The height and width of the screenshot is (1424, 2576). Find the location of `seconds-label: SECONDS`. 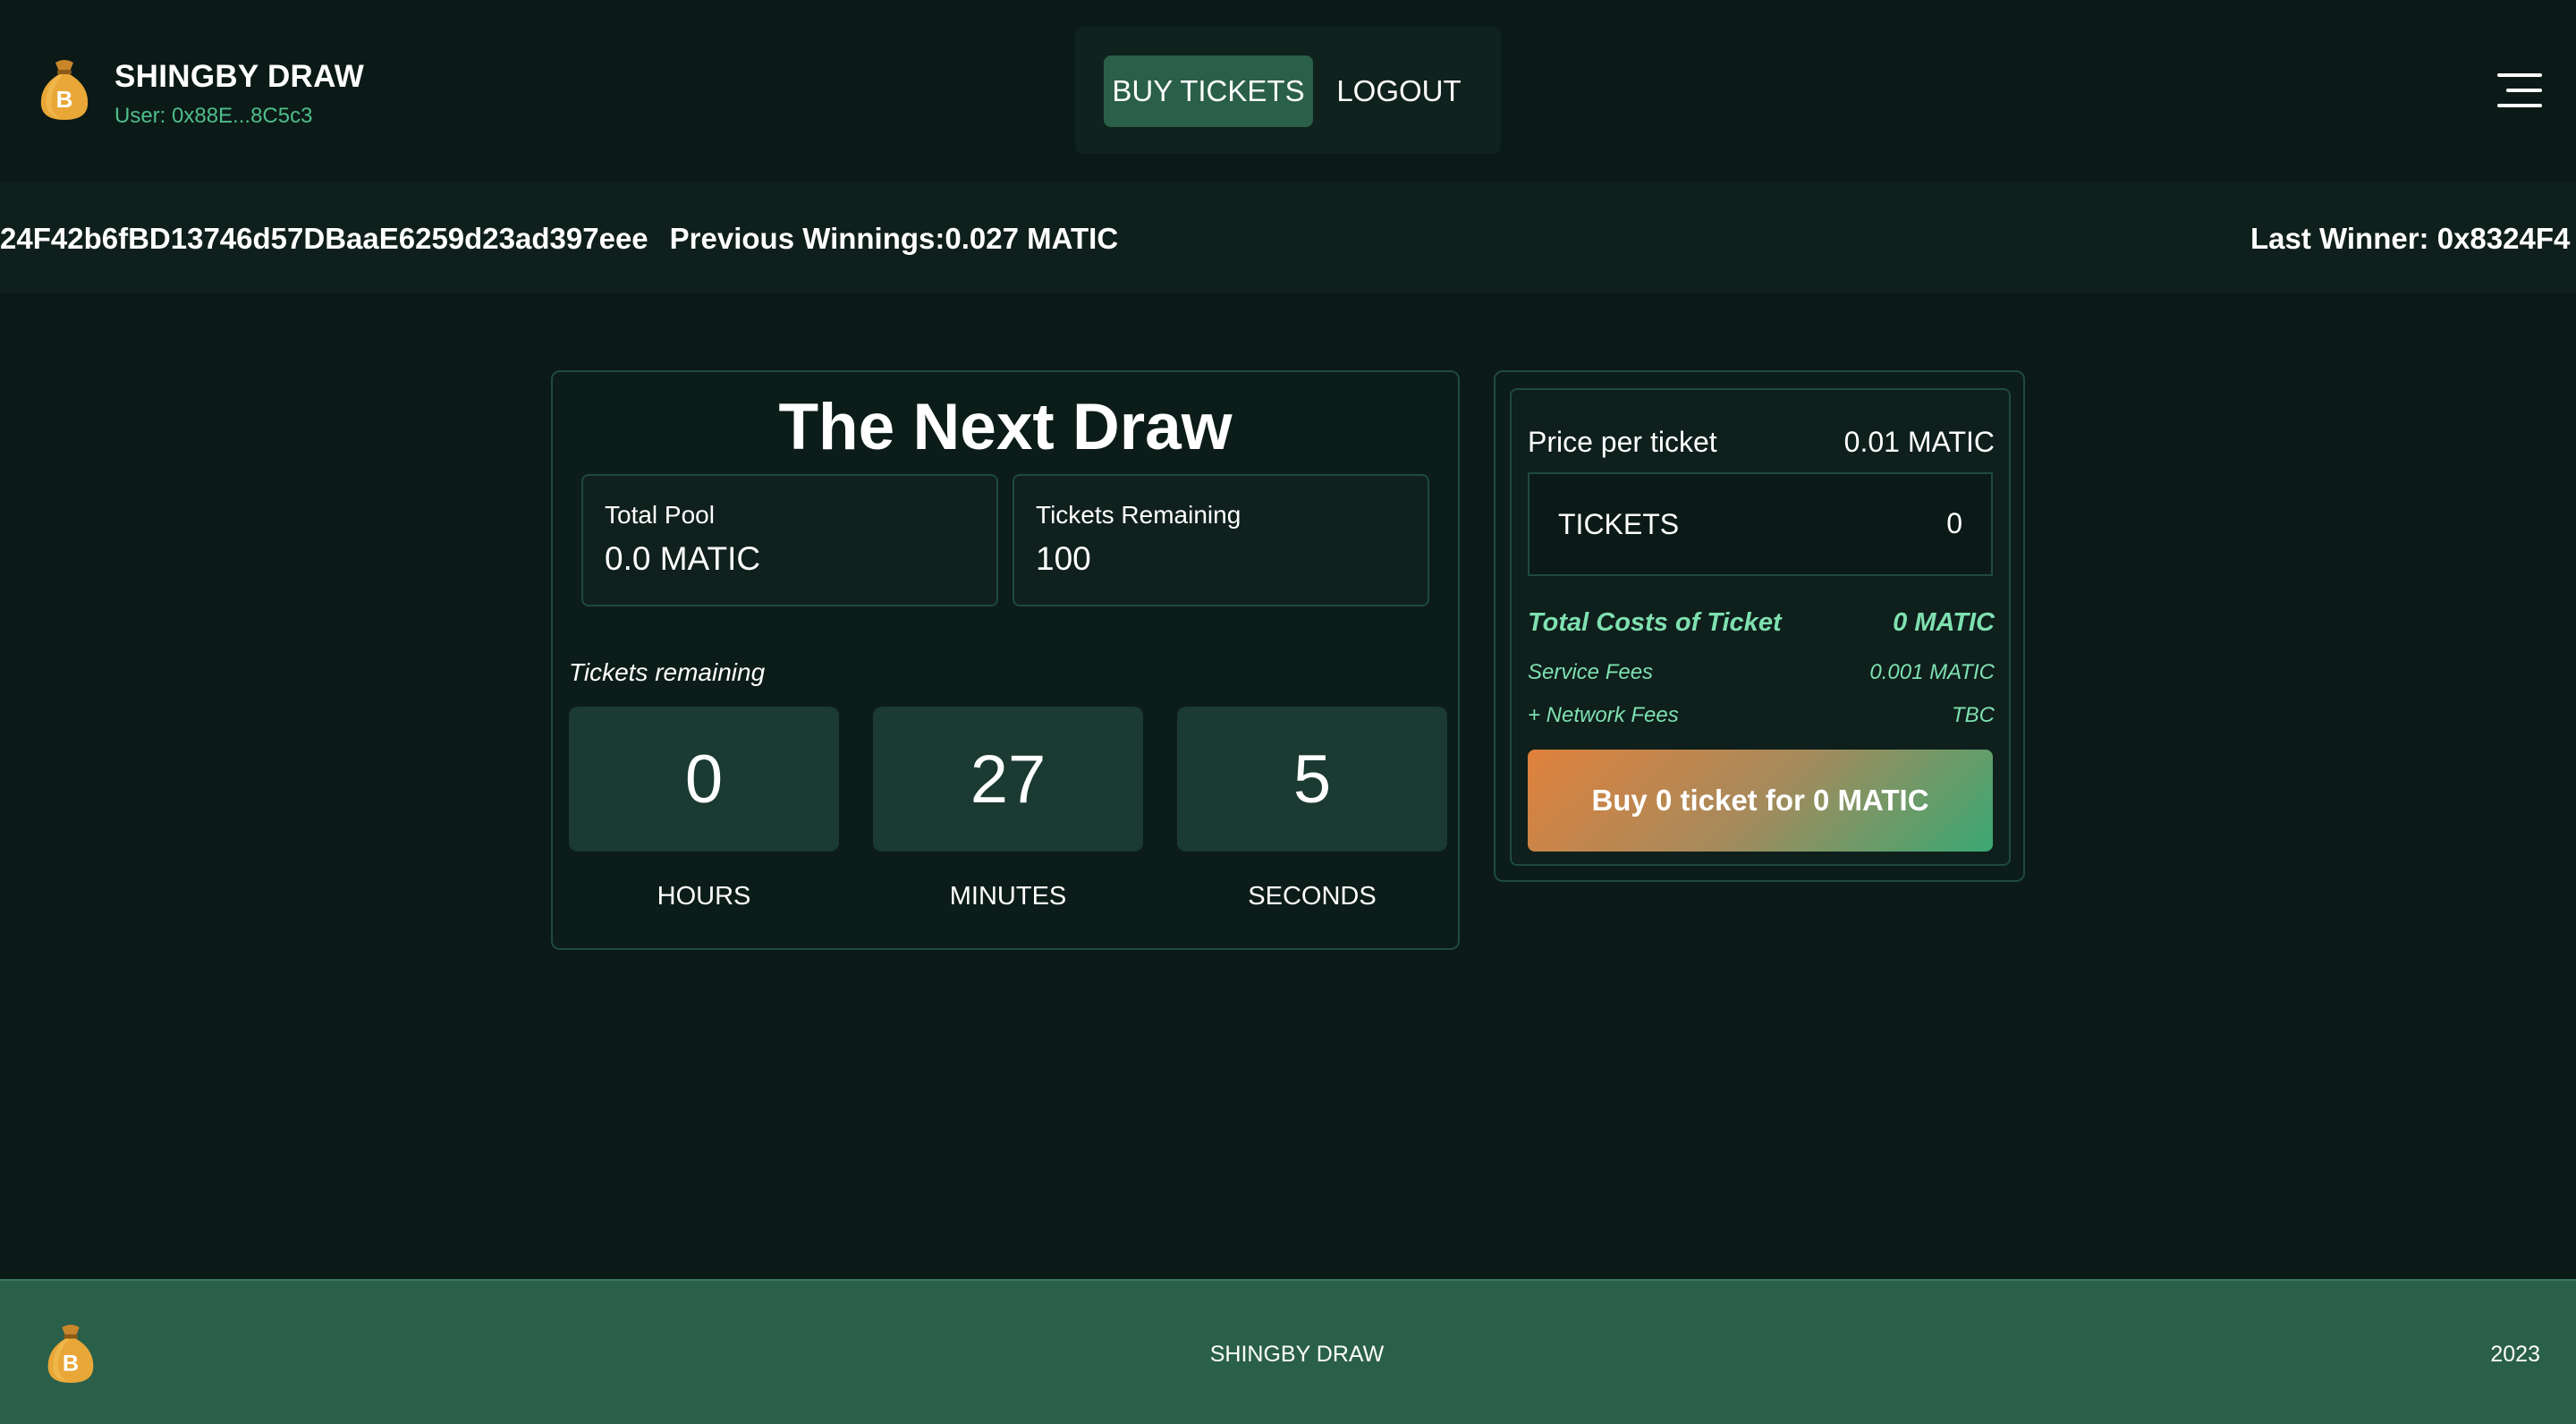

seconds-label: SECONDS is located at coordinates (1312, 896).